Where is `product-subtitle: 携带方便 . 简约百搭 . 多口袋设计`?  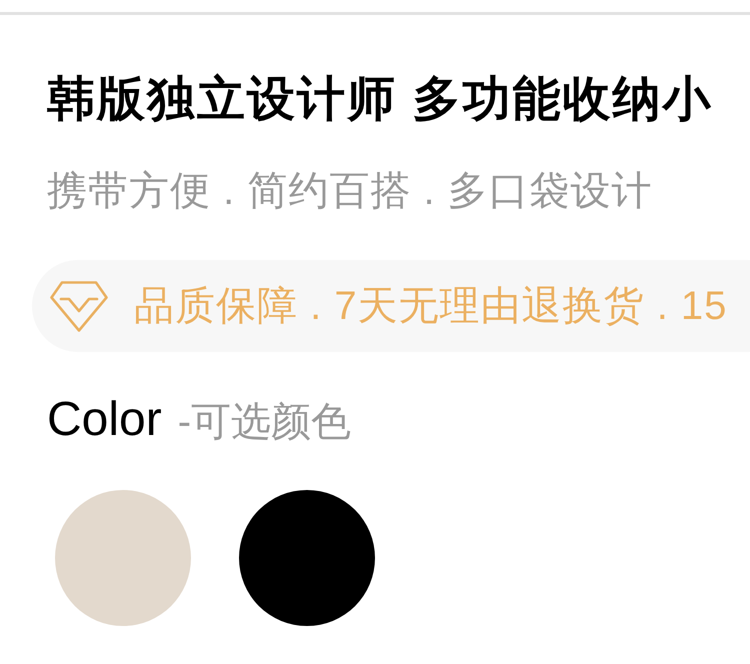 product-subtitle: 携带方便 . 简约百搭 . 多口袋设计 is located at coordinates (350, 191).